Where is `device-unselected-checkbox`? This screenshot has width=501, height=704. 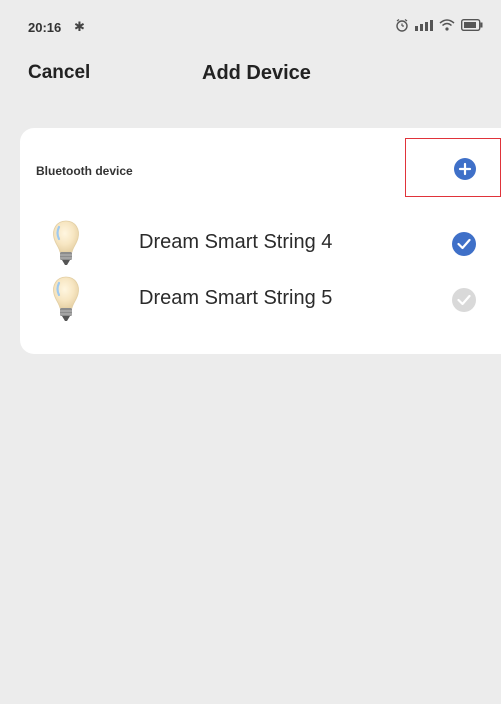
device-unselected-checkbox is located at coordinates (464, 300).